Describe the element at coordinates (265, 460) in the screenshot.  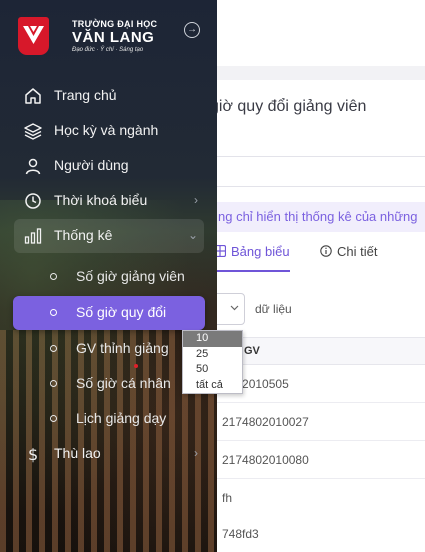
I see `table-cell: 2174802010080` at that location.